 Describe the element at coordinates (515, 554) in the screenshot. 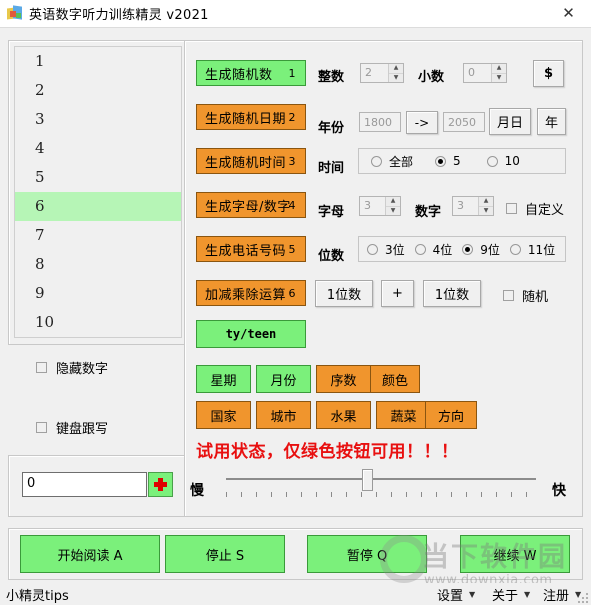

I see `resume-button: 继续 W` at that location.